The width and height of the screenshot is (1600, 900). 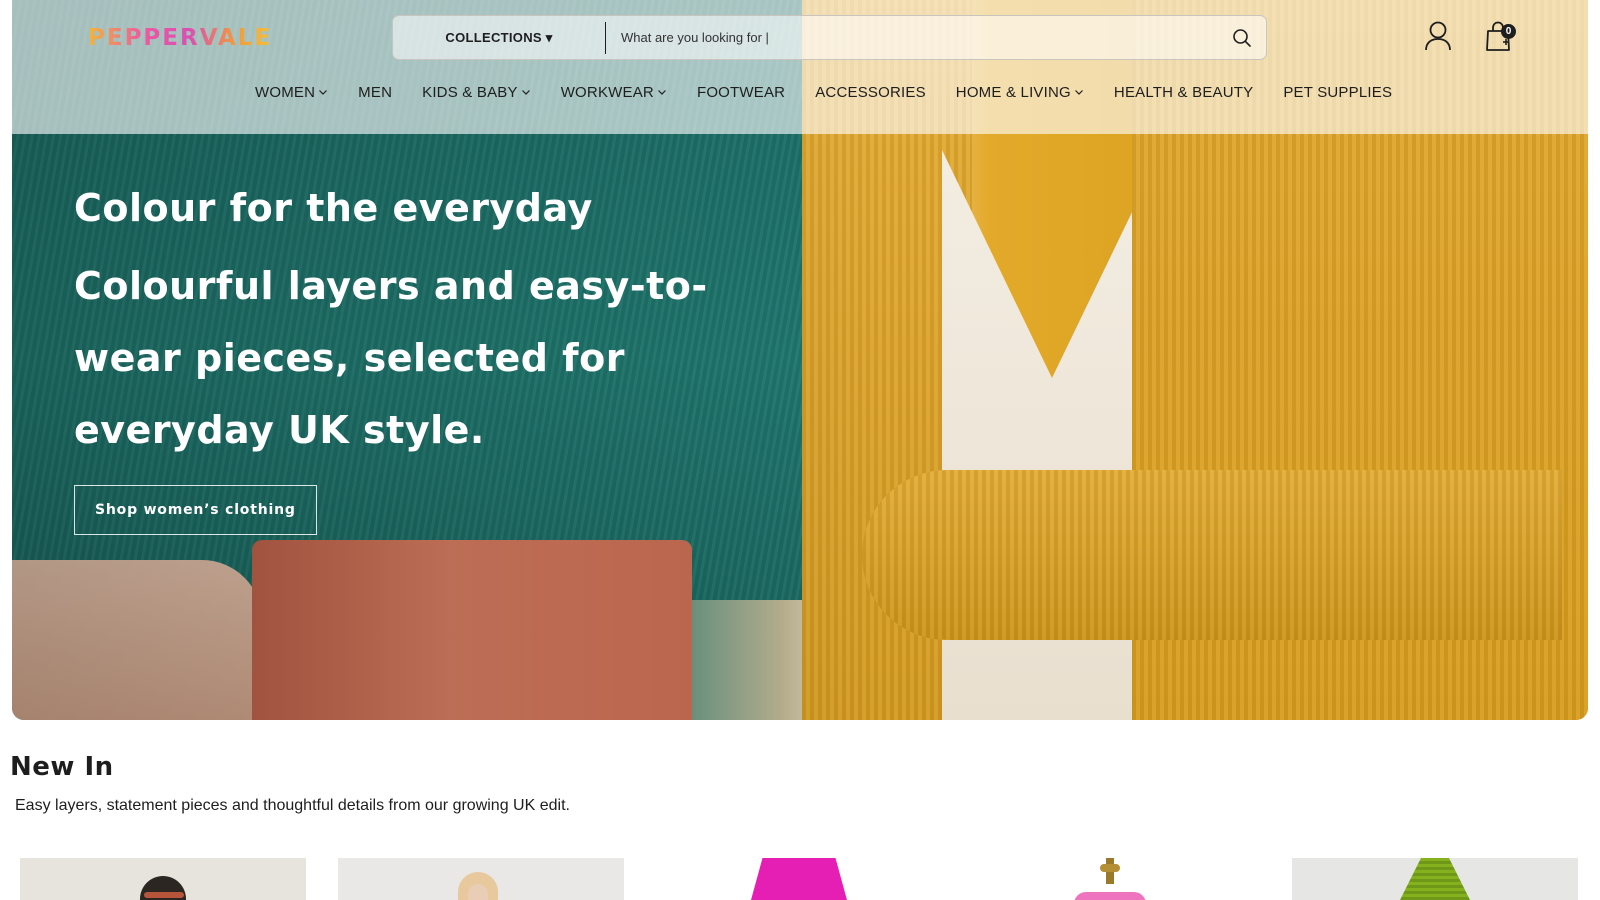 I want to click on nav-item-label: PET SUPPLIES, so click(x=1338, y=92).